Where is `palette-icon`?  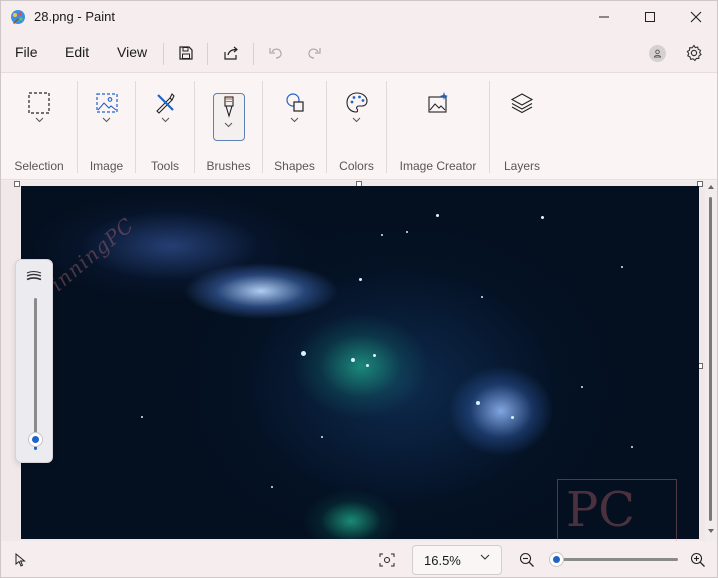 palette-icon is located at coordinates (356, 102).